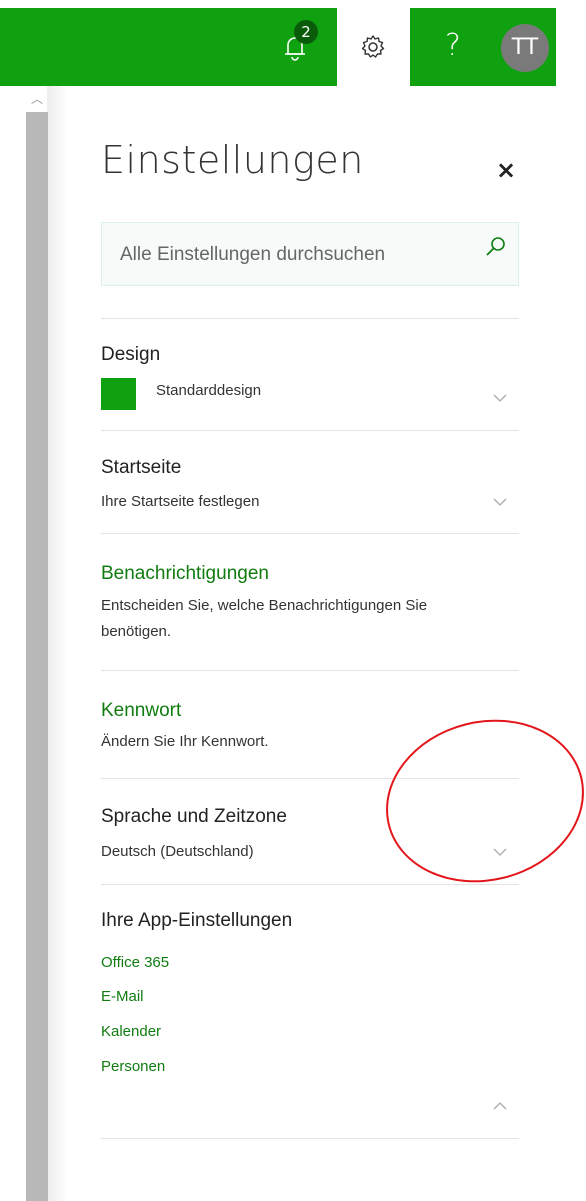  I want to click on gear-icon, so click(373, 47).